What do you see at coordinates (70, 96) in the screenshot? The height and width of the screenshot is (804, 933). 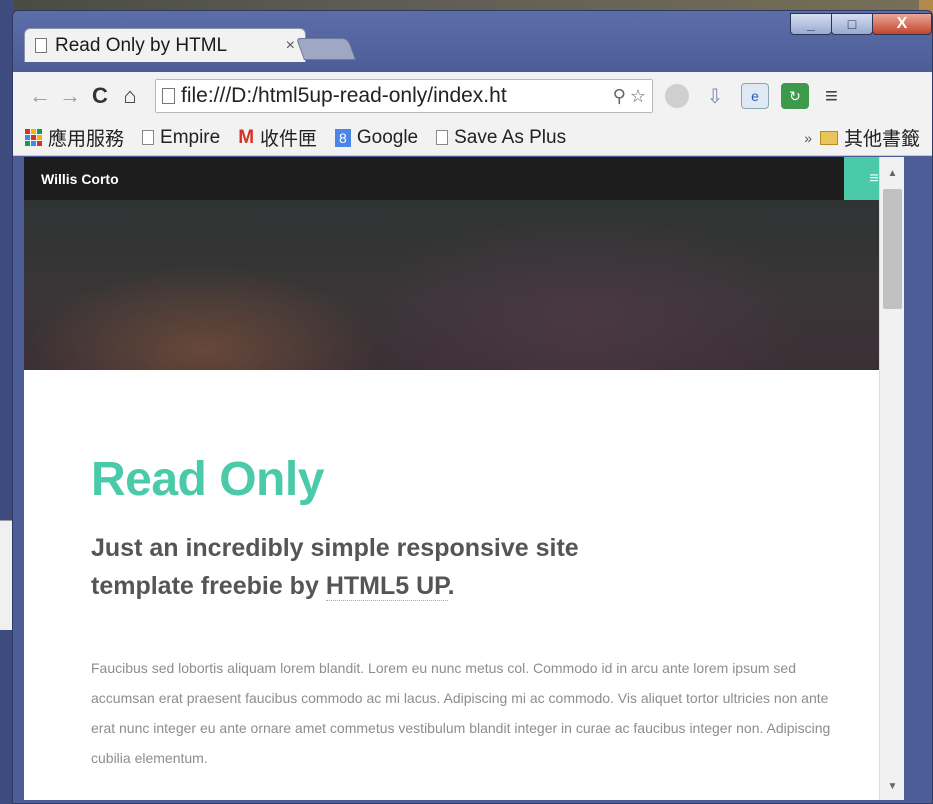 I see `forward-button: →` at bounding box center [70, 96].